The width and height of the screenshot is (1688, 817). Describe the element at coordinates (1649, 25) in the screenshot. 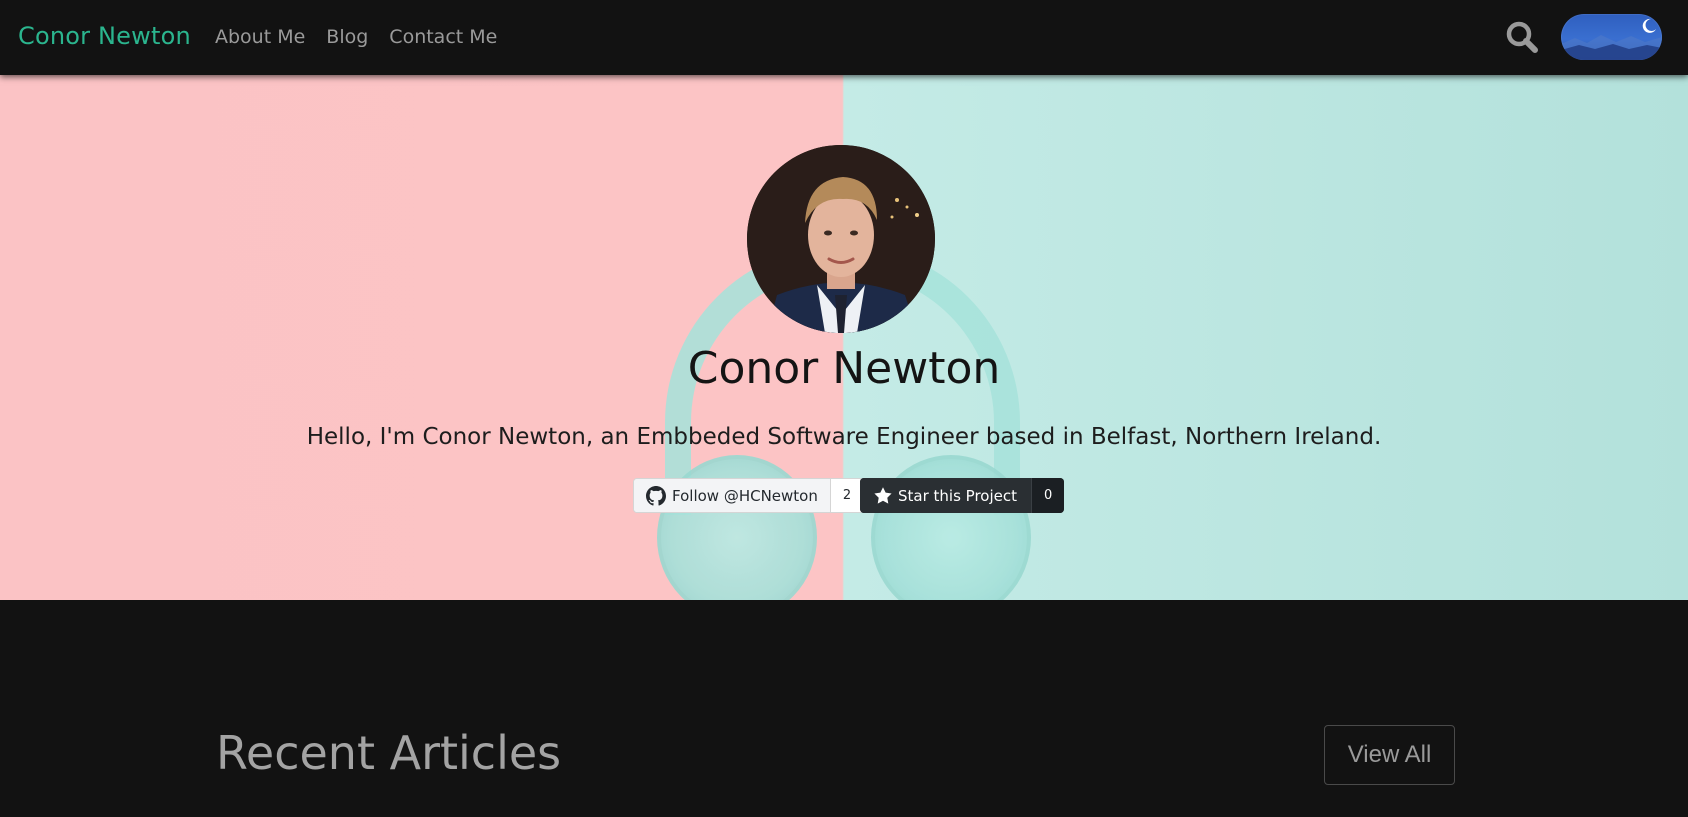

I see `moon-icon` at that location.